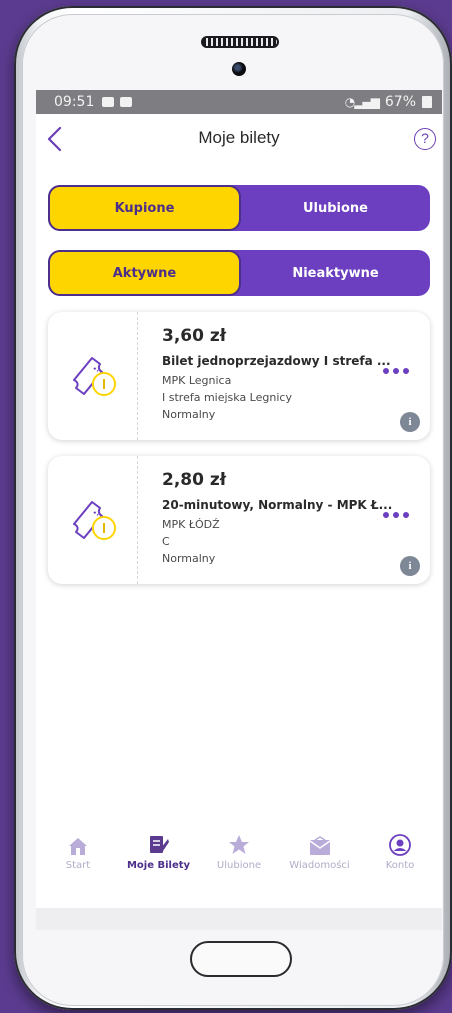 This screenshot has width=452, height=1013. What do you see at coordinates (126, 102) in the screenshot?
I see `notification-icon` at bounding box center [126, 102].